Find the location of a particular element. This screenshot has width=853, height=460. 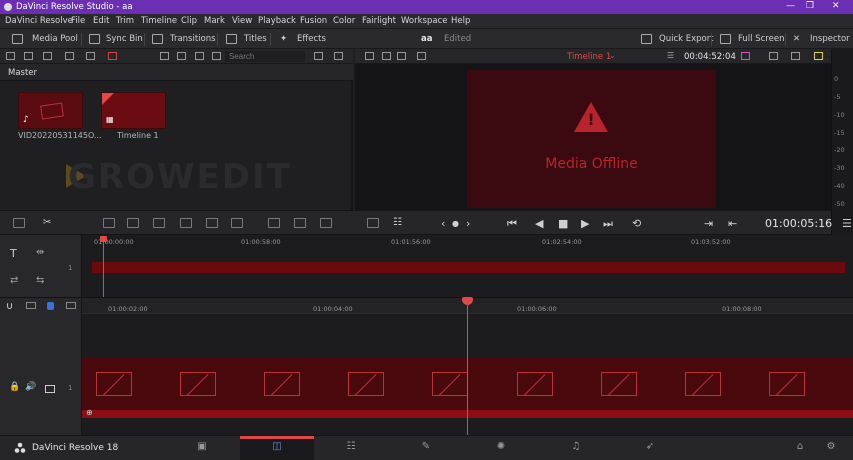

menu-icon: ☰ is located at coordinates (847, 223).